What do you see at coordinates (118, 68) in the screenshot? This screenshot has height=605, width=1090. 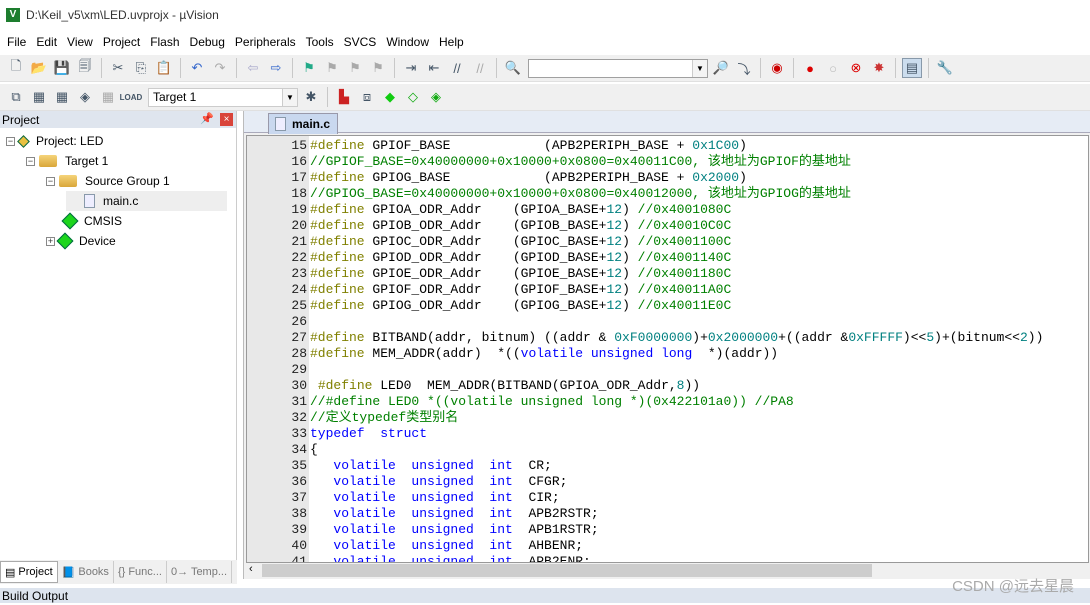 I see `cut-icon: ✂` at bounding box center [118, 68].